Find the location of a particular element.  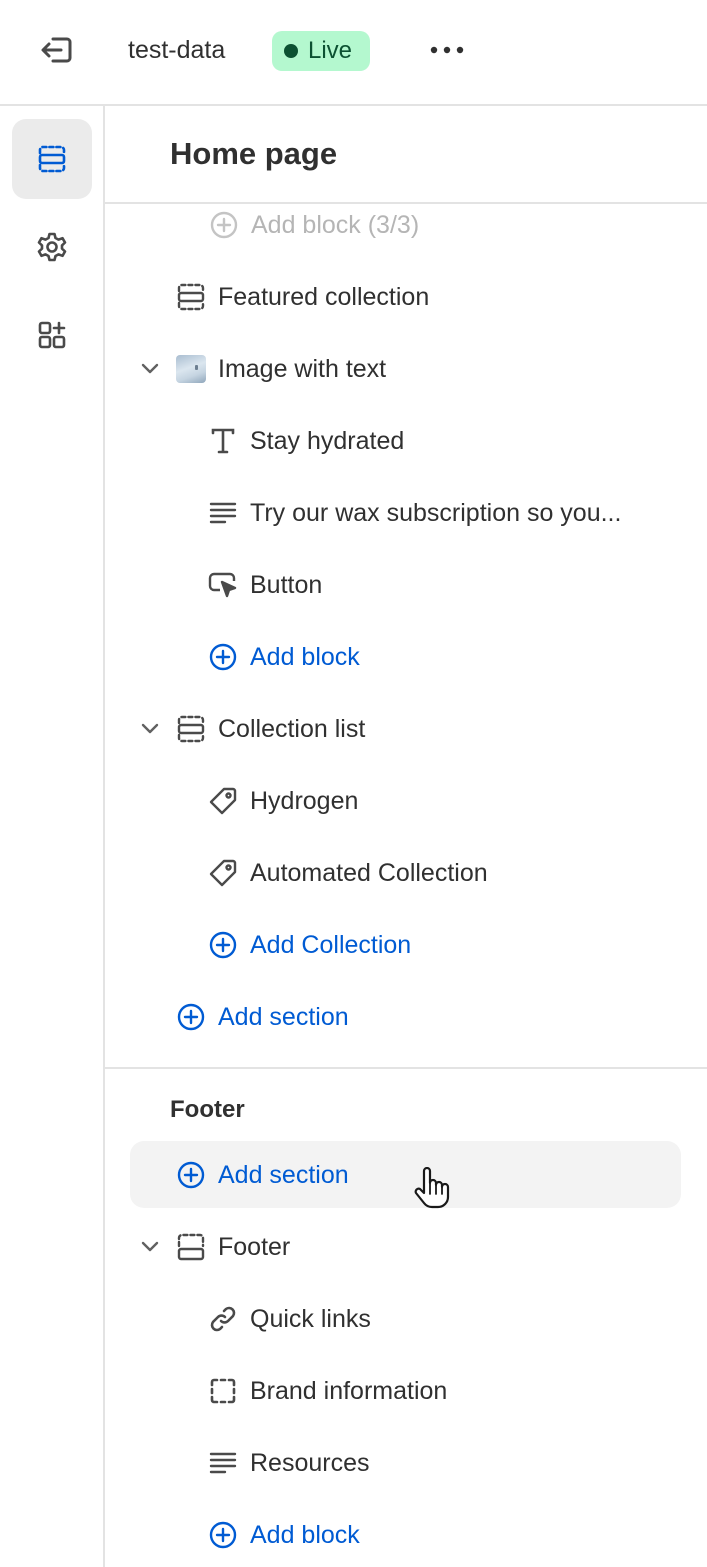

block-automated-collection: Automated Collection is located at coordinates (347, 873).